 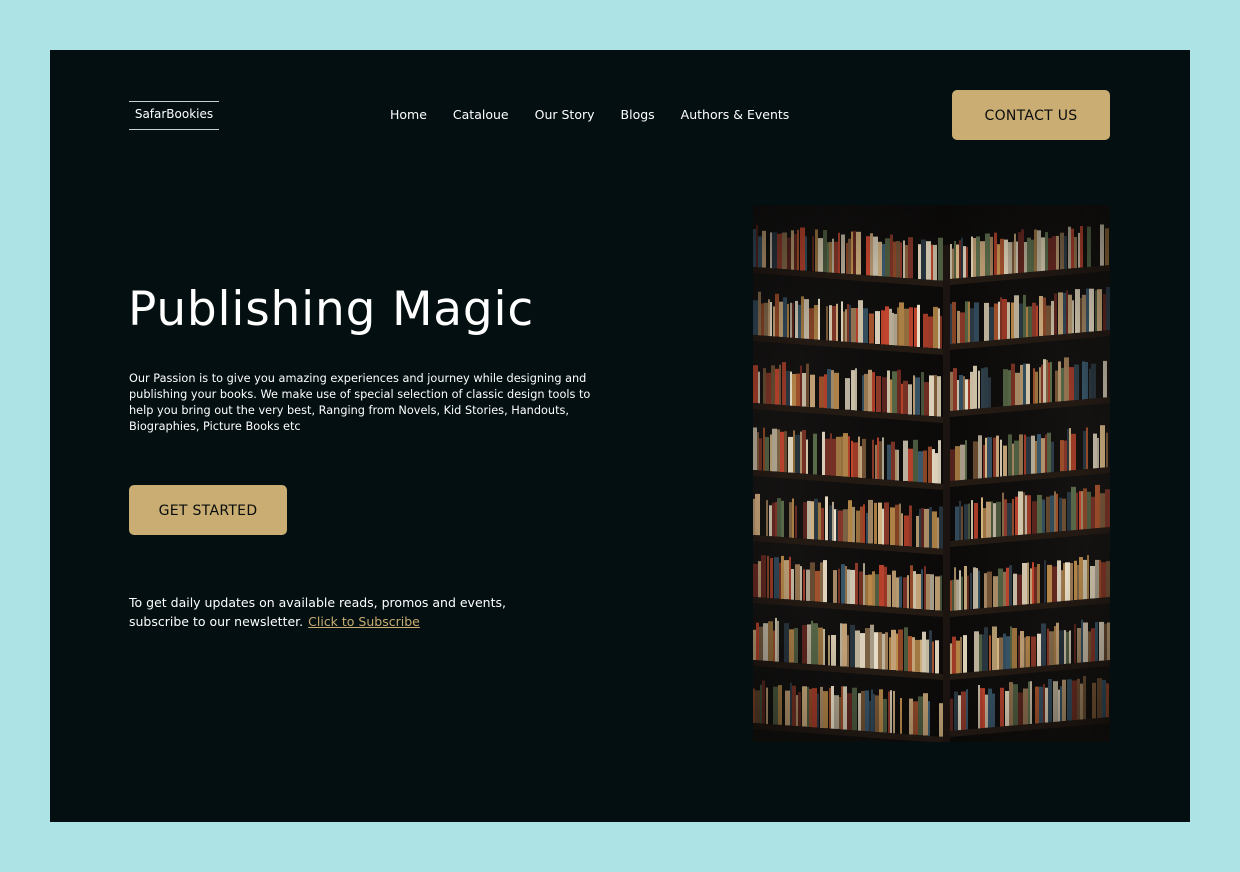 I want to click on nav-item-blogs: Blogs, so click(x=638, y=114).